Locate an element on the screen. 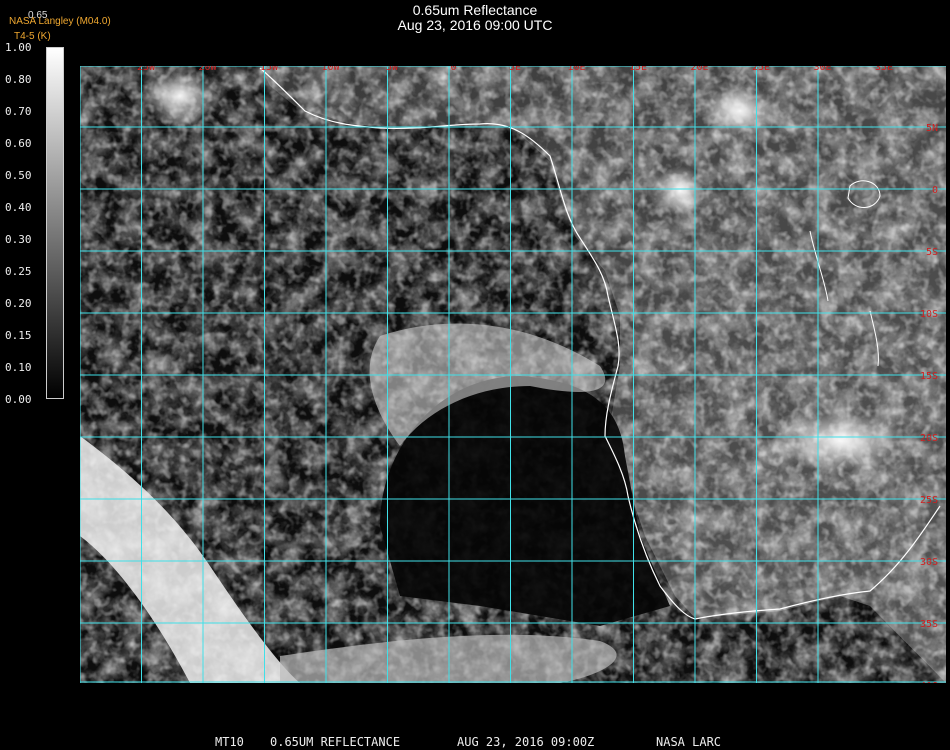  lon-label: 0 is located at coordinates (453, 69).